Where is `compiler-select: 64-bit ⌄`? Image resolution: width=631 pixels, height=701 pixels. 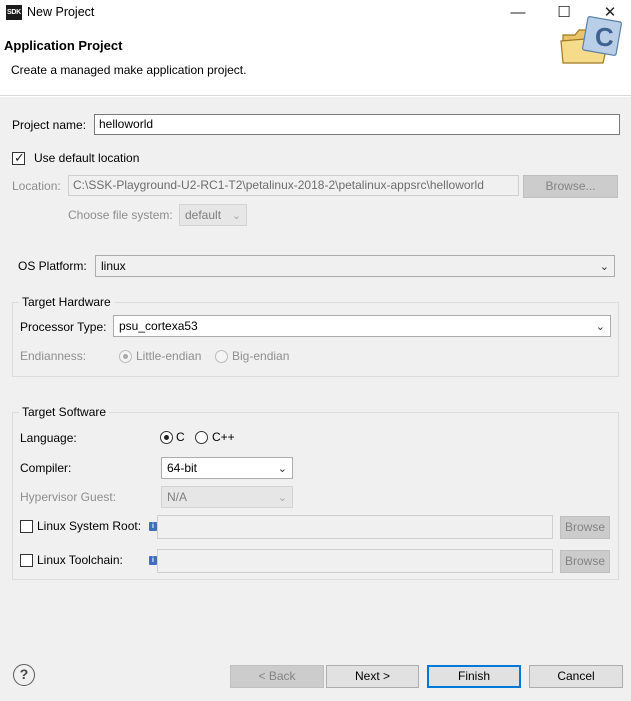 compiler-select: 64-bit ⌄ is located at coordinates (227, 468).